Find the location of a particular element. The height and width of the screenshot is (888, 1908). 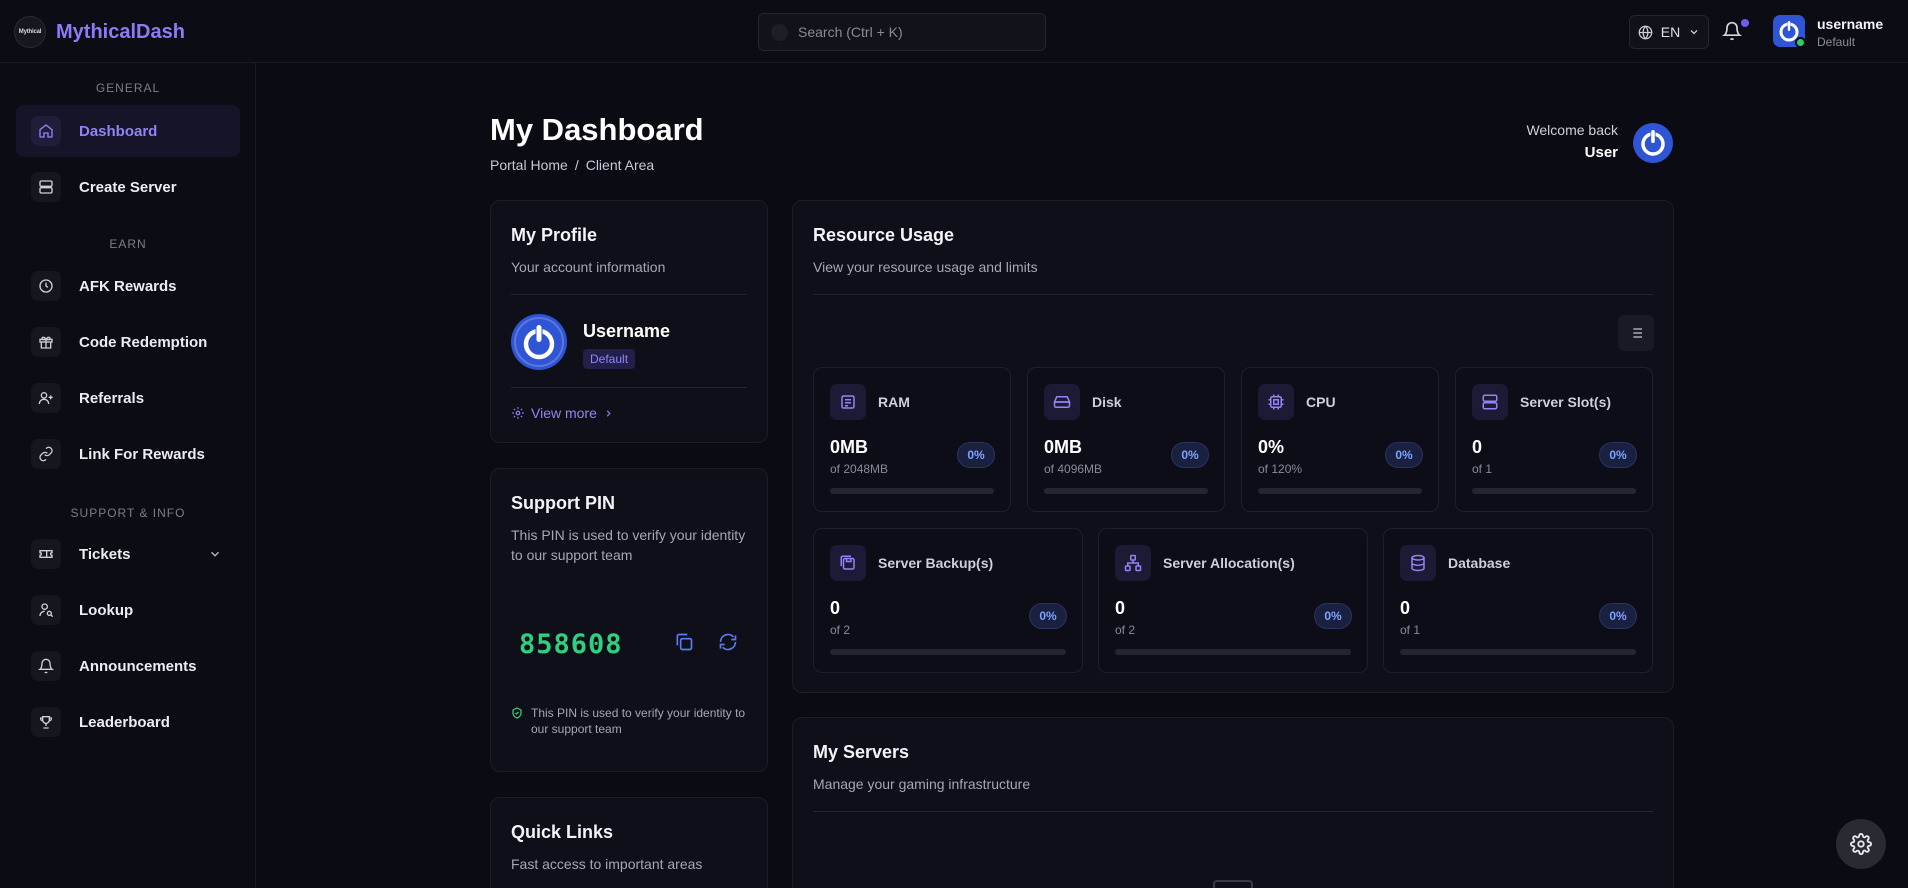

power-logo-icon is located at coordinates (539, 342).